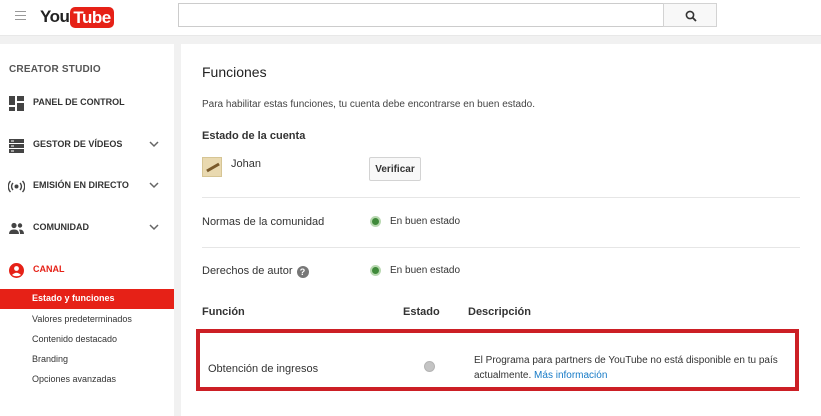  What do you see at coordinates (263, 222) in the screenshot?
I see `community-guidelines-label: Normas de la comunidad` at bounding box center [263, 222].